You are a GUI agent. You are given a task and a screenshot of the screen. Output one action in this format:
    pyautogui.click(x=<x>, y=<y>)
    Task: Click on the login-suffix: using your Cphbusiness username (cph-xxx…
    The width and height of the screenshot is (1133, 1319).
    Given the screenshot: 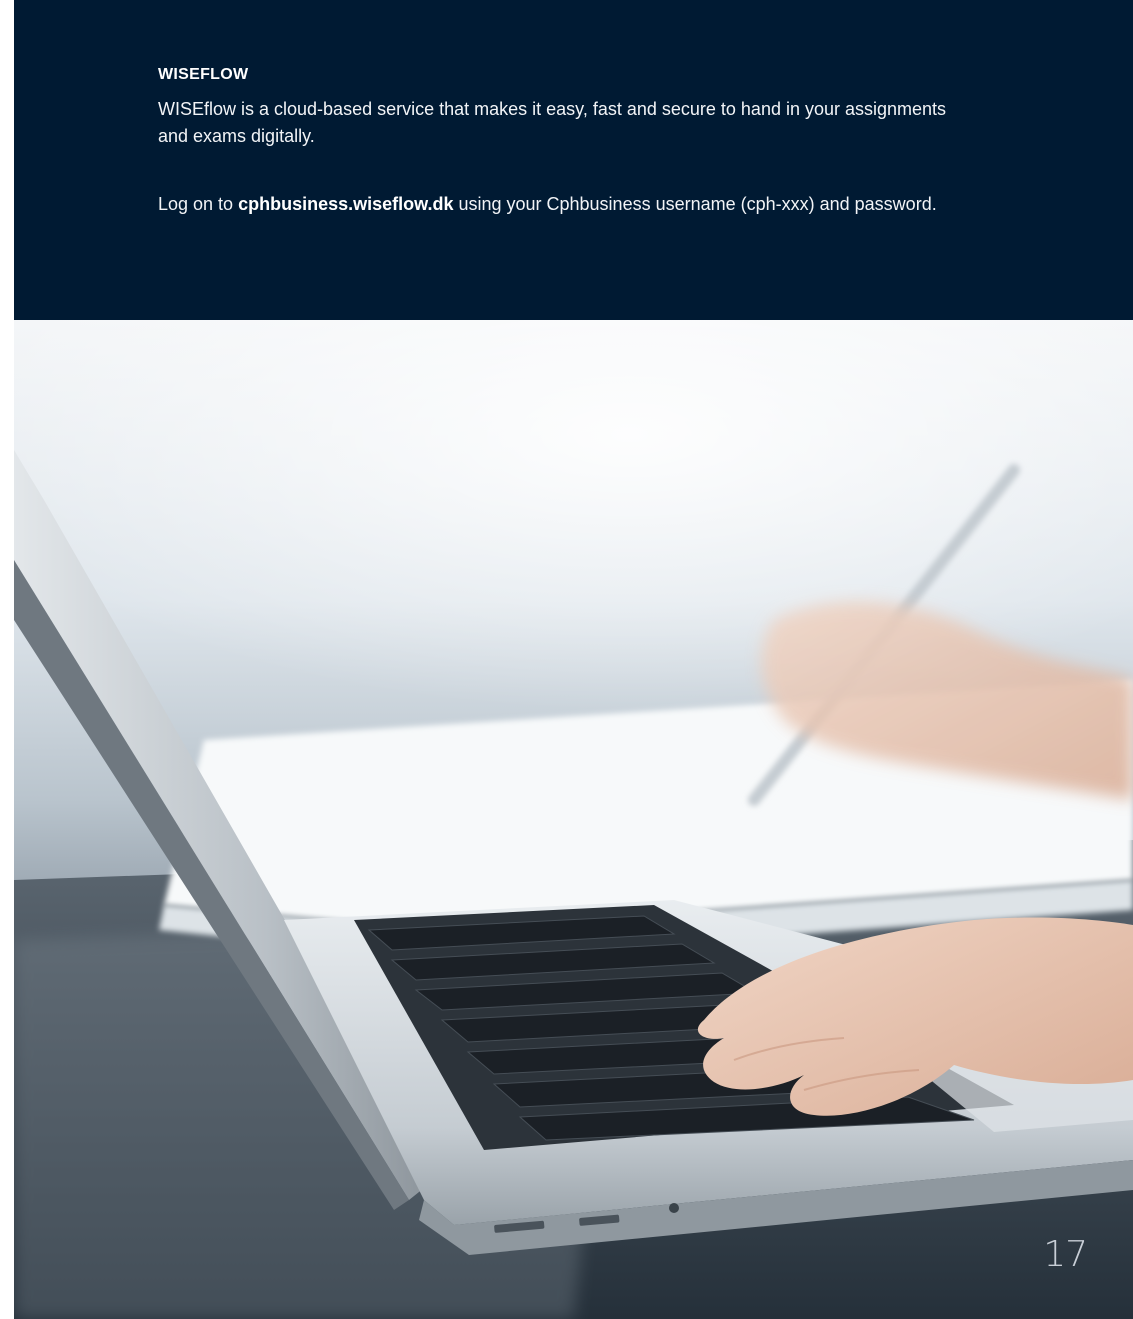 What is the action you would take?
    pyautogui.click(x=695, y=204)
    